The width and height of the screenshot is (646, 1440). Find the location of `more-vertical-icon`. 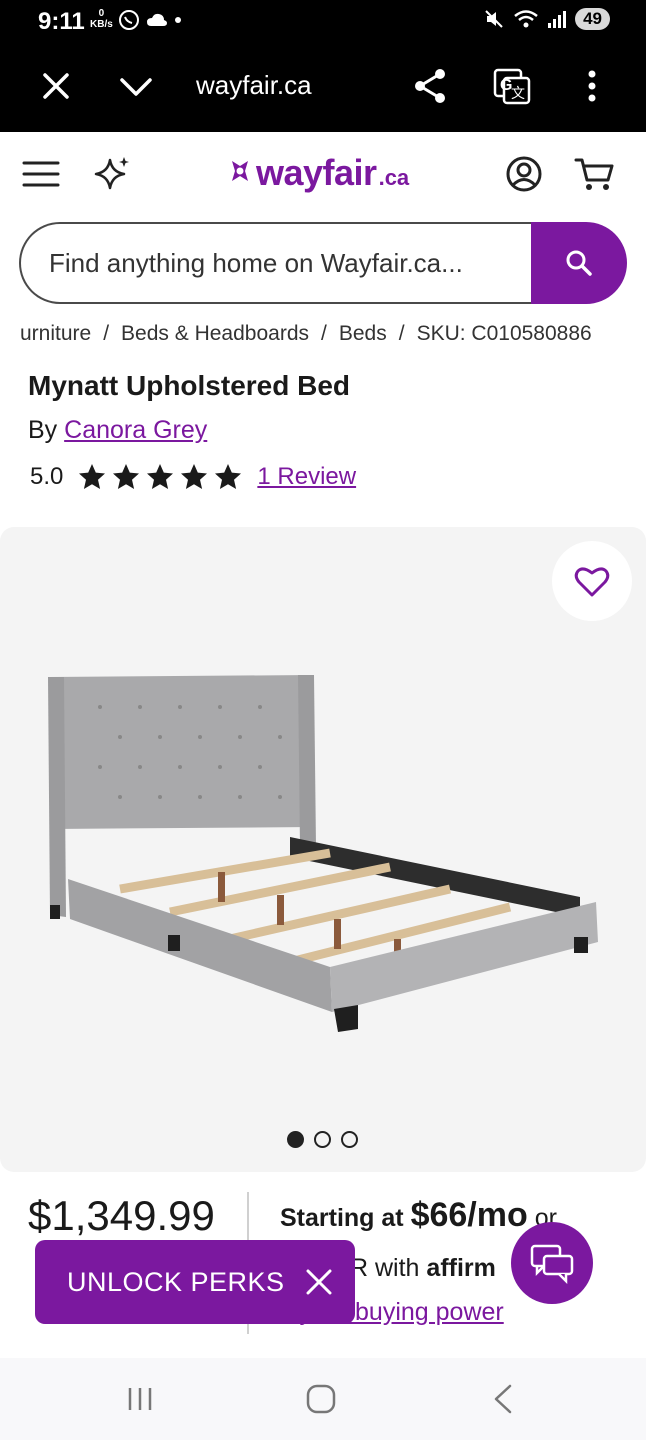

more-vertical-icon is located at coordinates (592, 86).